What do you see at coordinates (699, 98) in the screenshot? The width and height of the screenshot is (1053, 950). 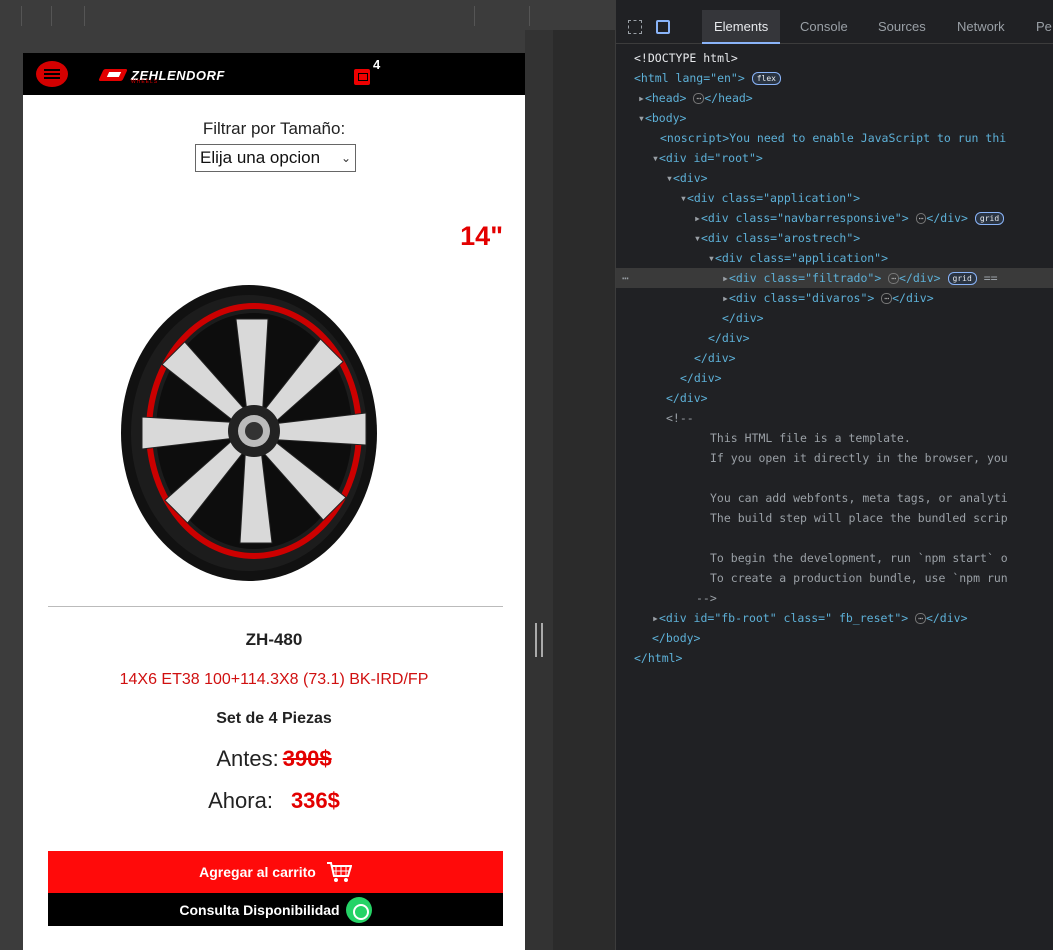 I see `collapsed-ellipsis-icon: ⋯` at bounding box center [699, 98].